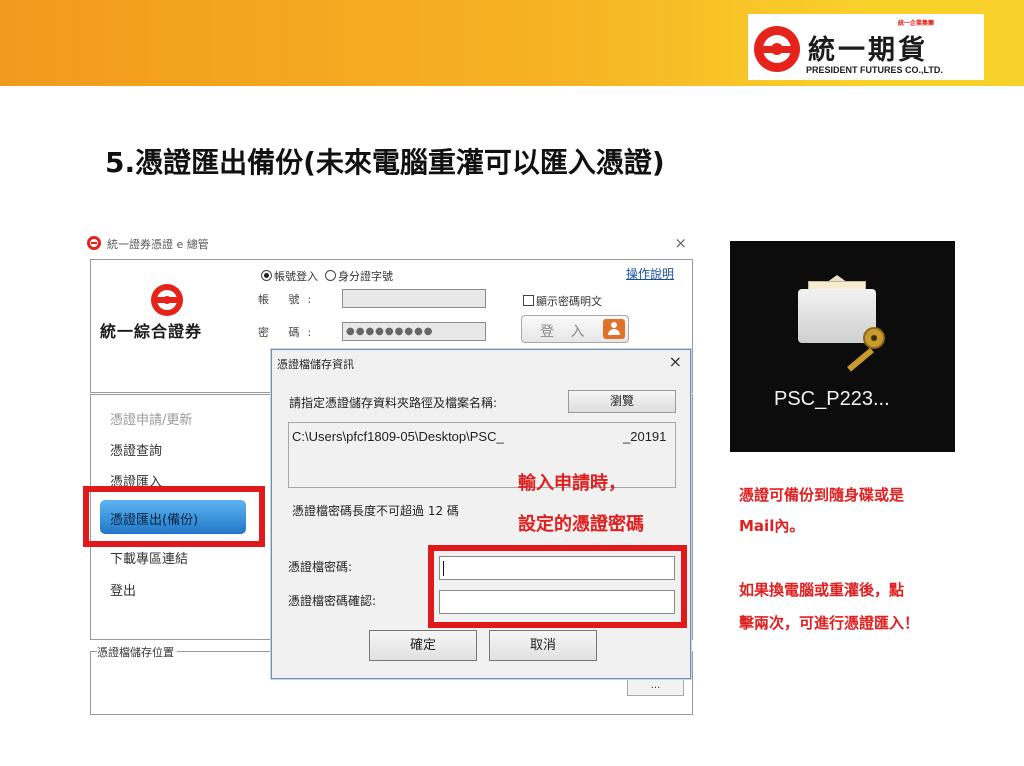  What do you see at coordinates (174, 516) in the screenshot?
I see `export-menu-highlight` at bounding box center [174, 516].